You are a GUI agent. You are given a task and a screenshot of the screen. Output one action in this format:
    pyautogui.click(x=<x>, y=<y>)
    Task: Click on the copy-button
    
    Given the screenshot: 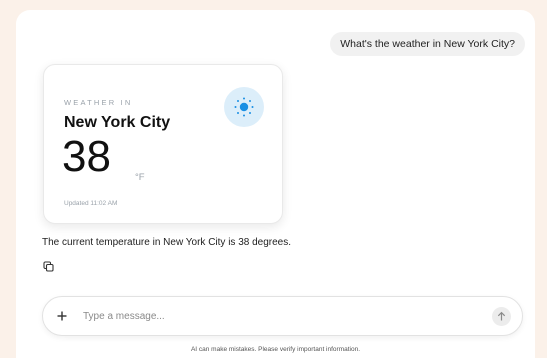 What is the action you would take?
    pyautogui.click(x=49, y=267)
    